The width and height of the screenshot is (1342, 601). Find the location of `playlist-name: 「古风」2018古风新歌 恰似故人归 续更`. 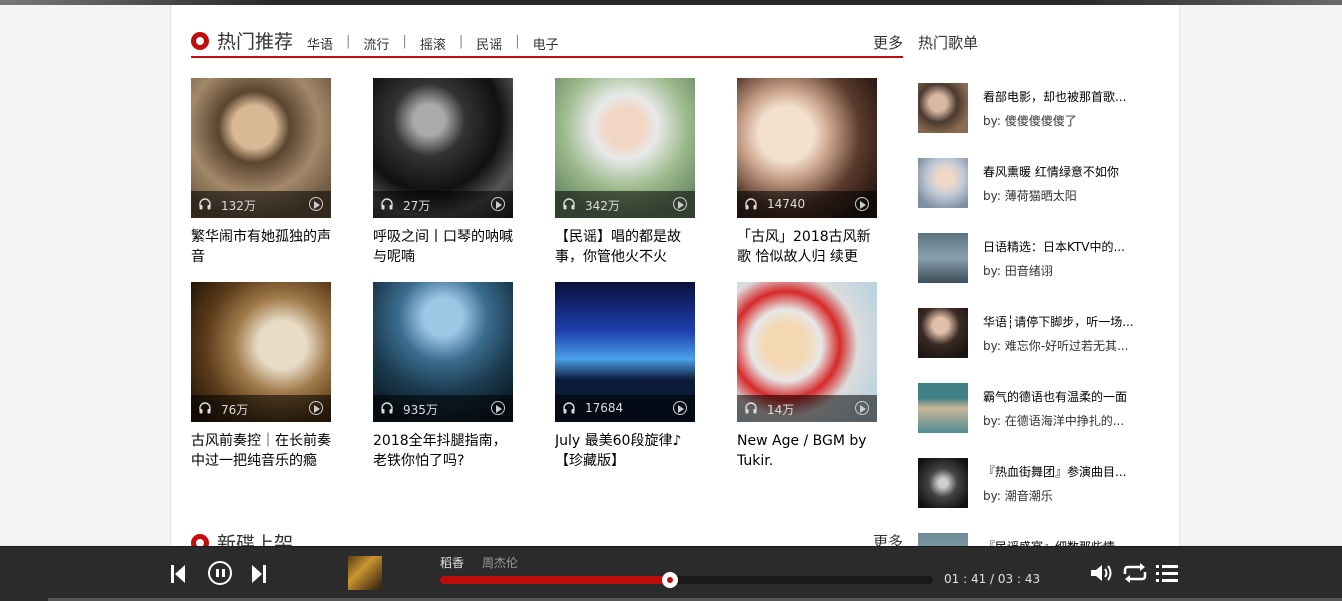

playlist-name: 「古风」2018古风新歌 恰似故人归 续更 is located at coordinates (807, 247).